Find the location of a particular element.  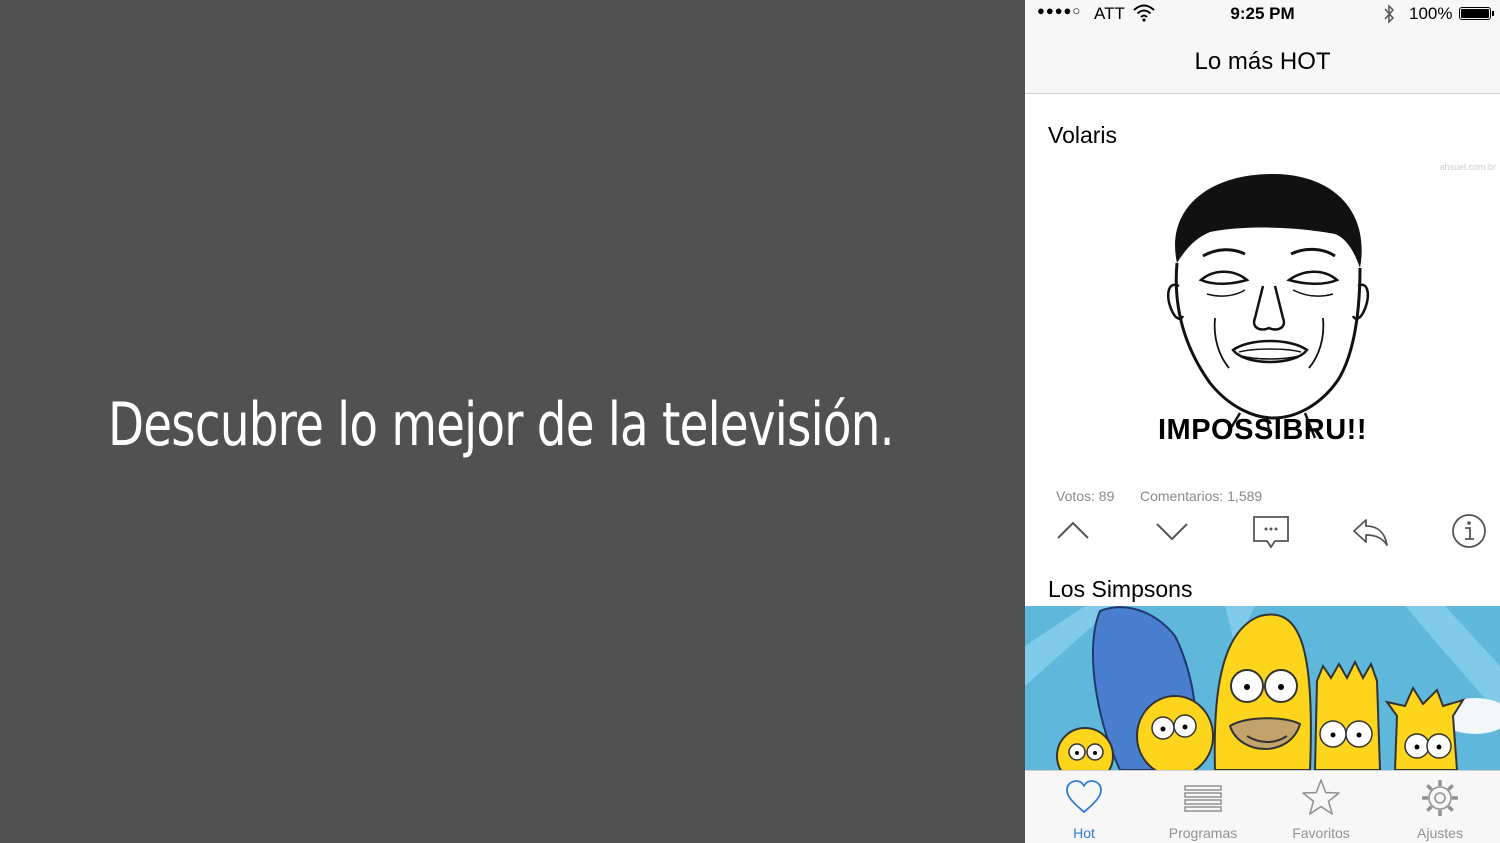

tab-bar: Hot Programas Favoritos Ajustes is located at coordinates (1262, 806).